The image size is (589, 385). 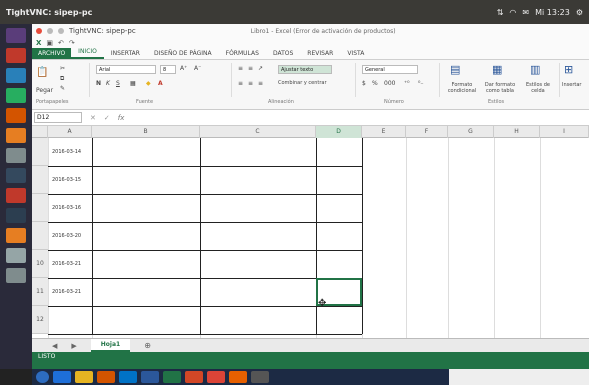 I want to click on borders-icon: ▦, so click(x=133, y=83).